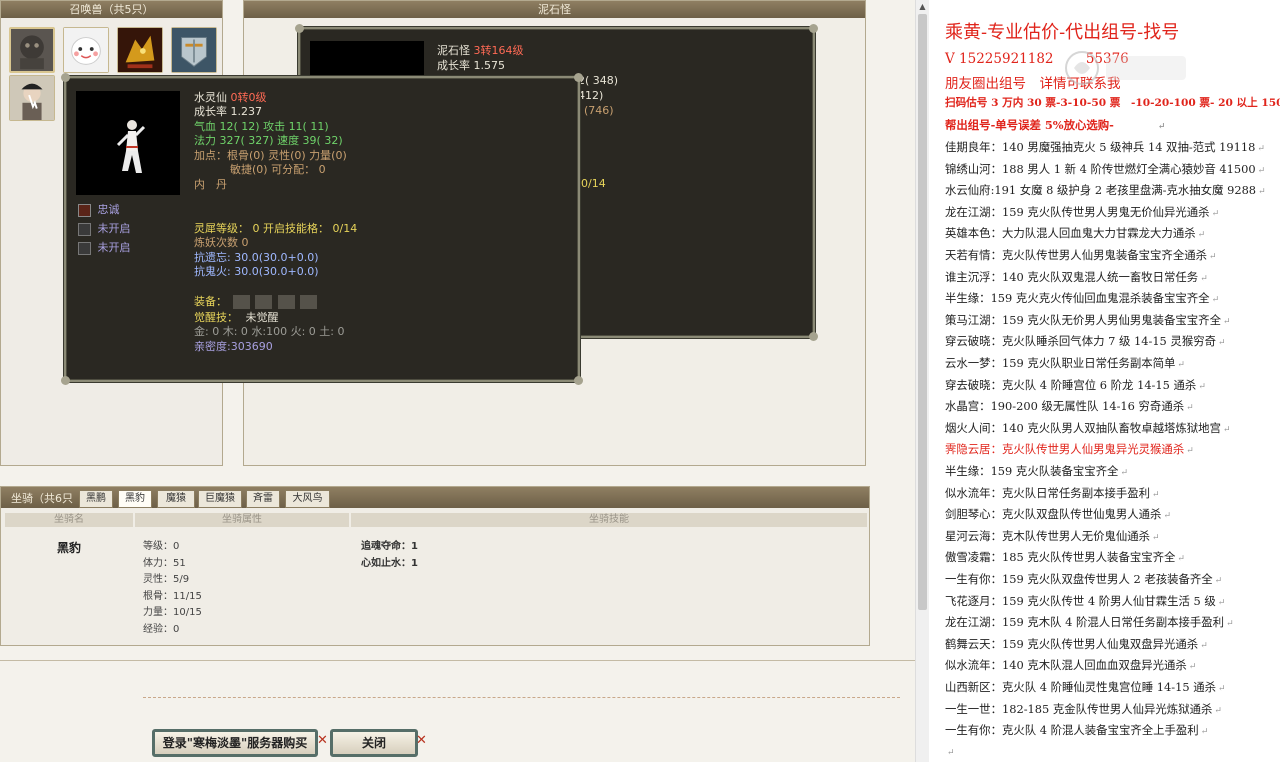 The height and width of the screenshot is (762, 1280). I want to click on doc-entry: 星河云海：克木队传世男人无价鬼仙通杀 ↵, so click(1052, 536).